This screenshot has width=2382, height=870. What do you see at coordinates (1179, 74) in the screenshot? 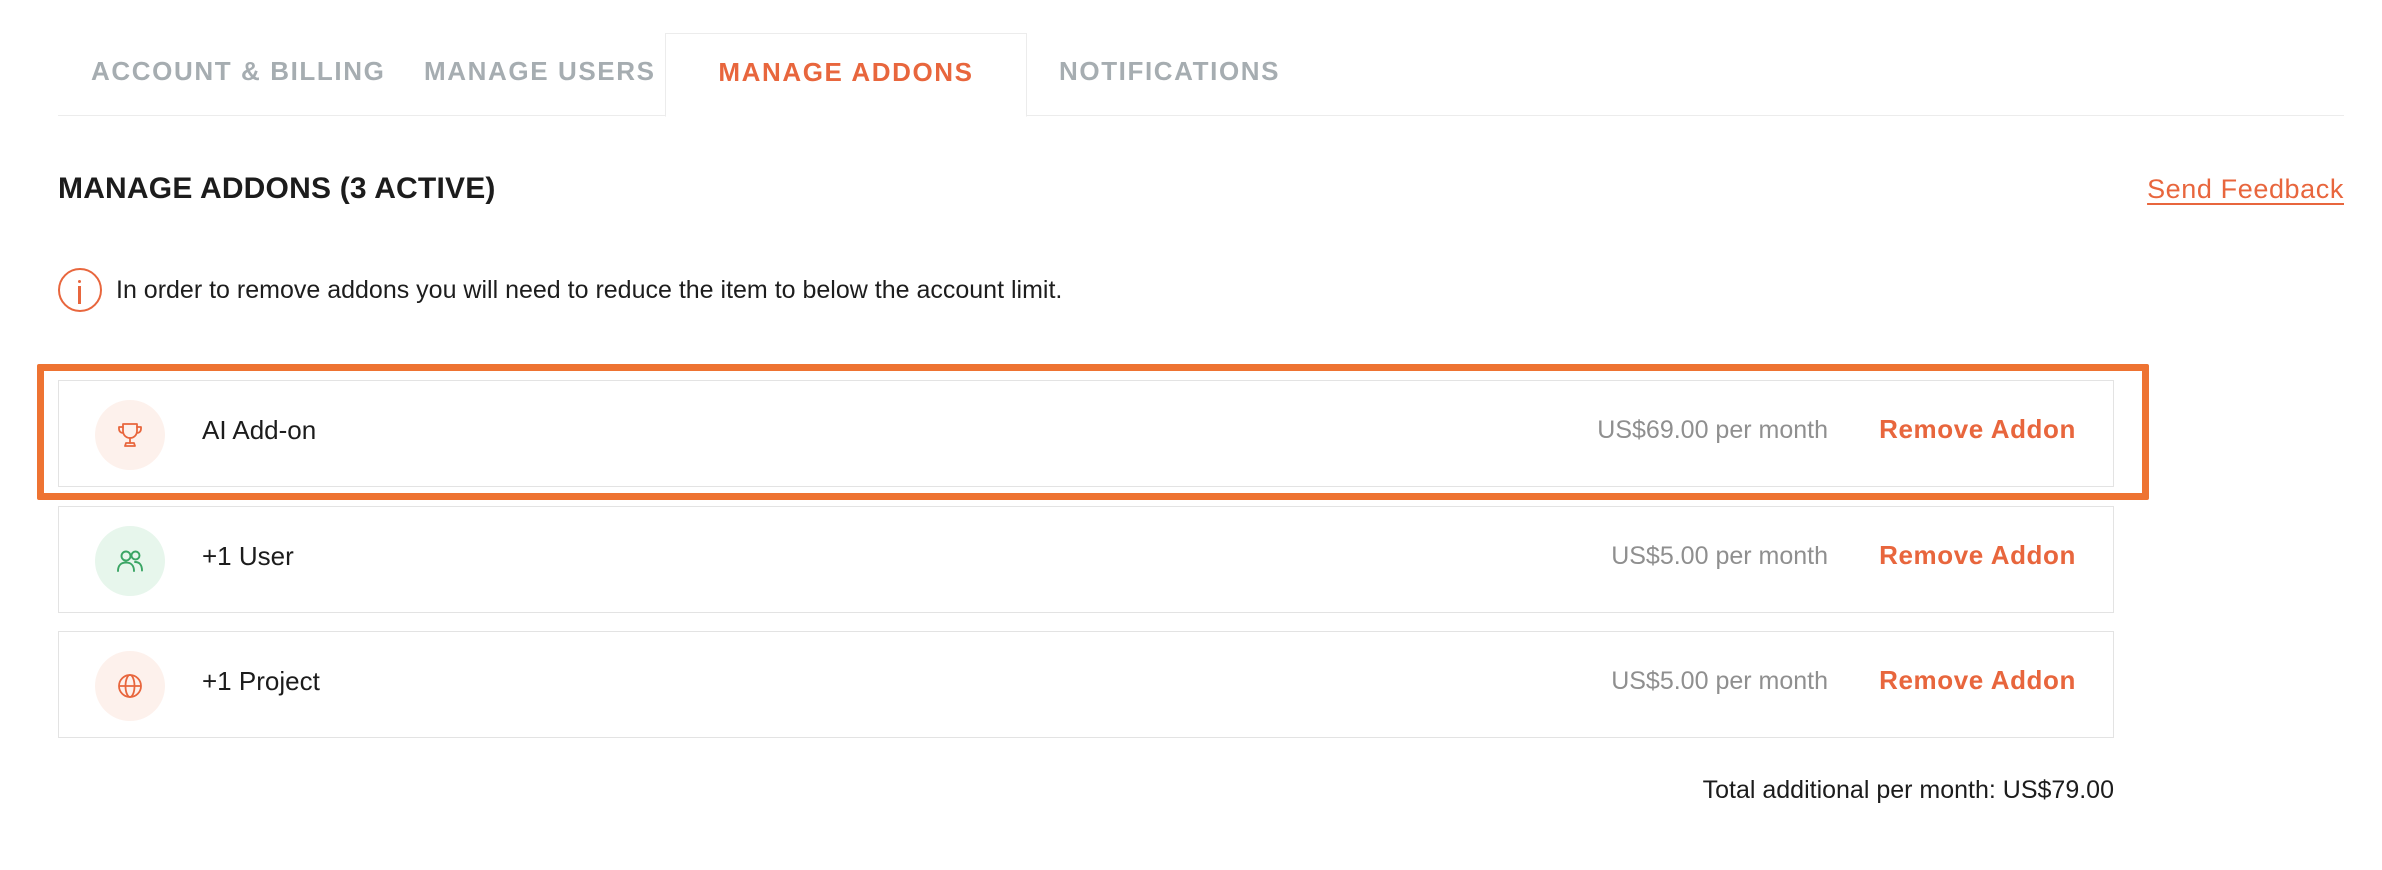
I see `tab-notifications: NOTIFICATIONS` at bounding box center [1179, 74].